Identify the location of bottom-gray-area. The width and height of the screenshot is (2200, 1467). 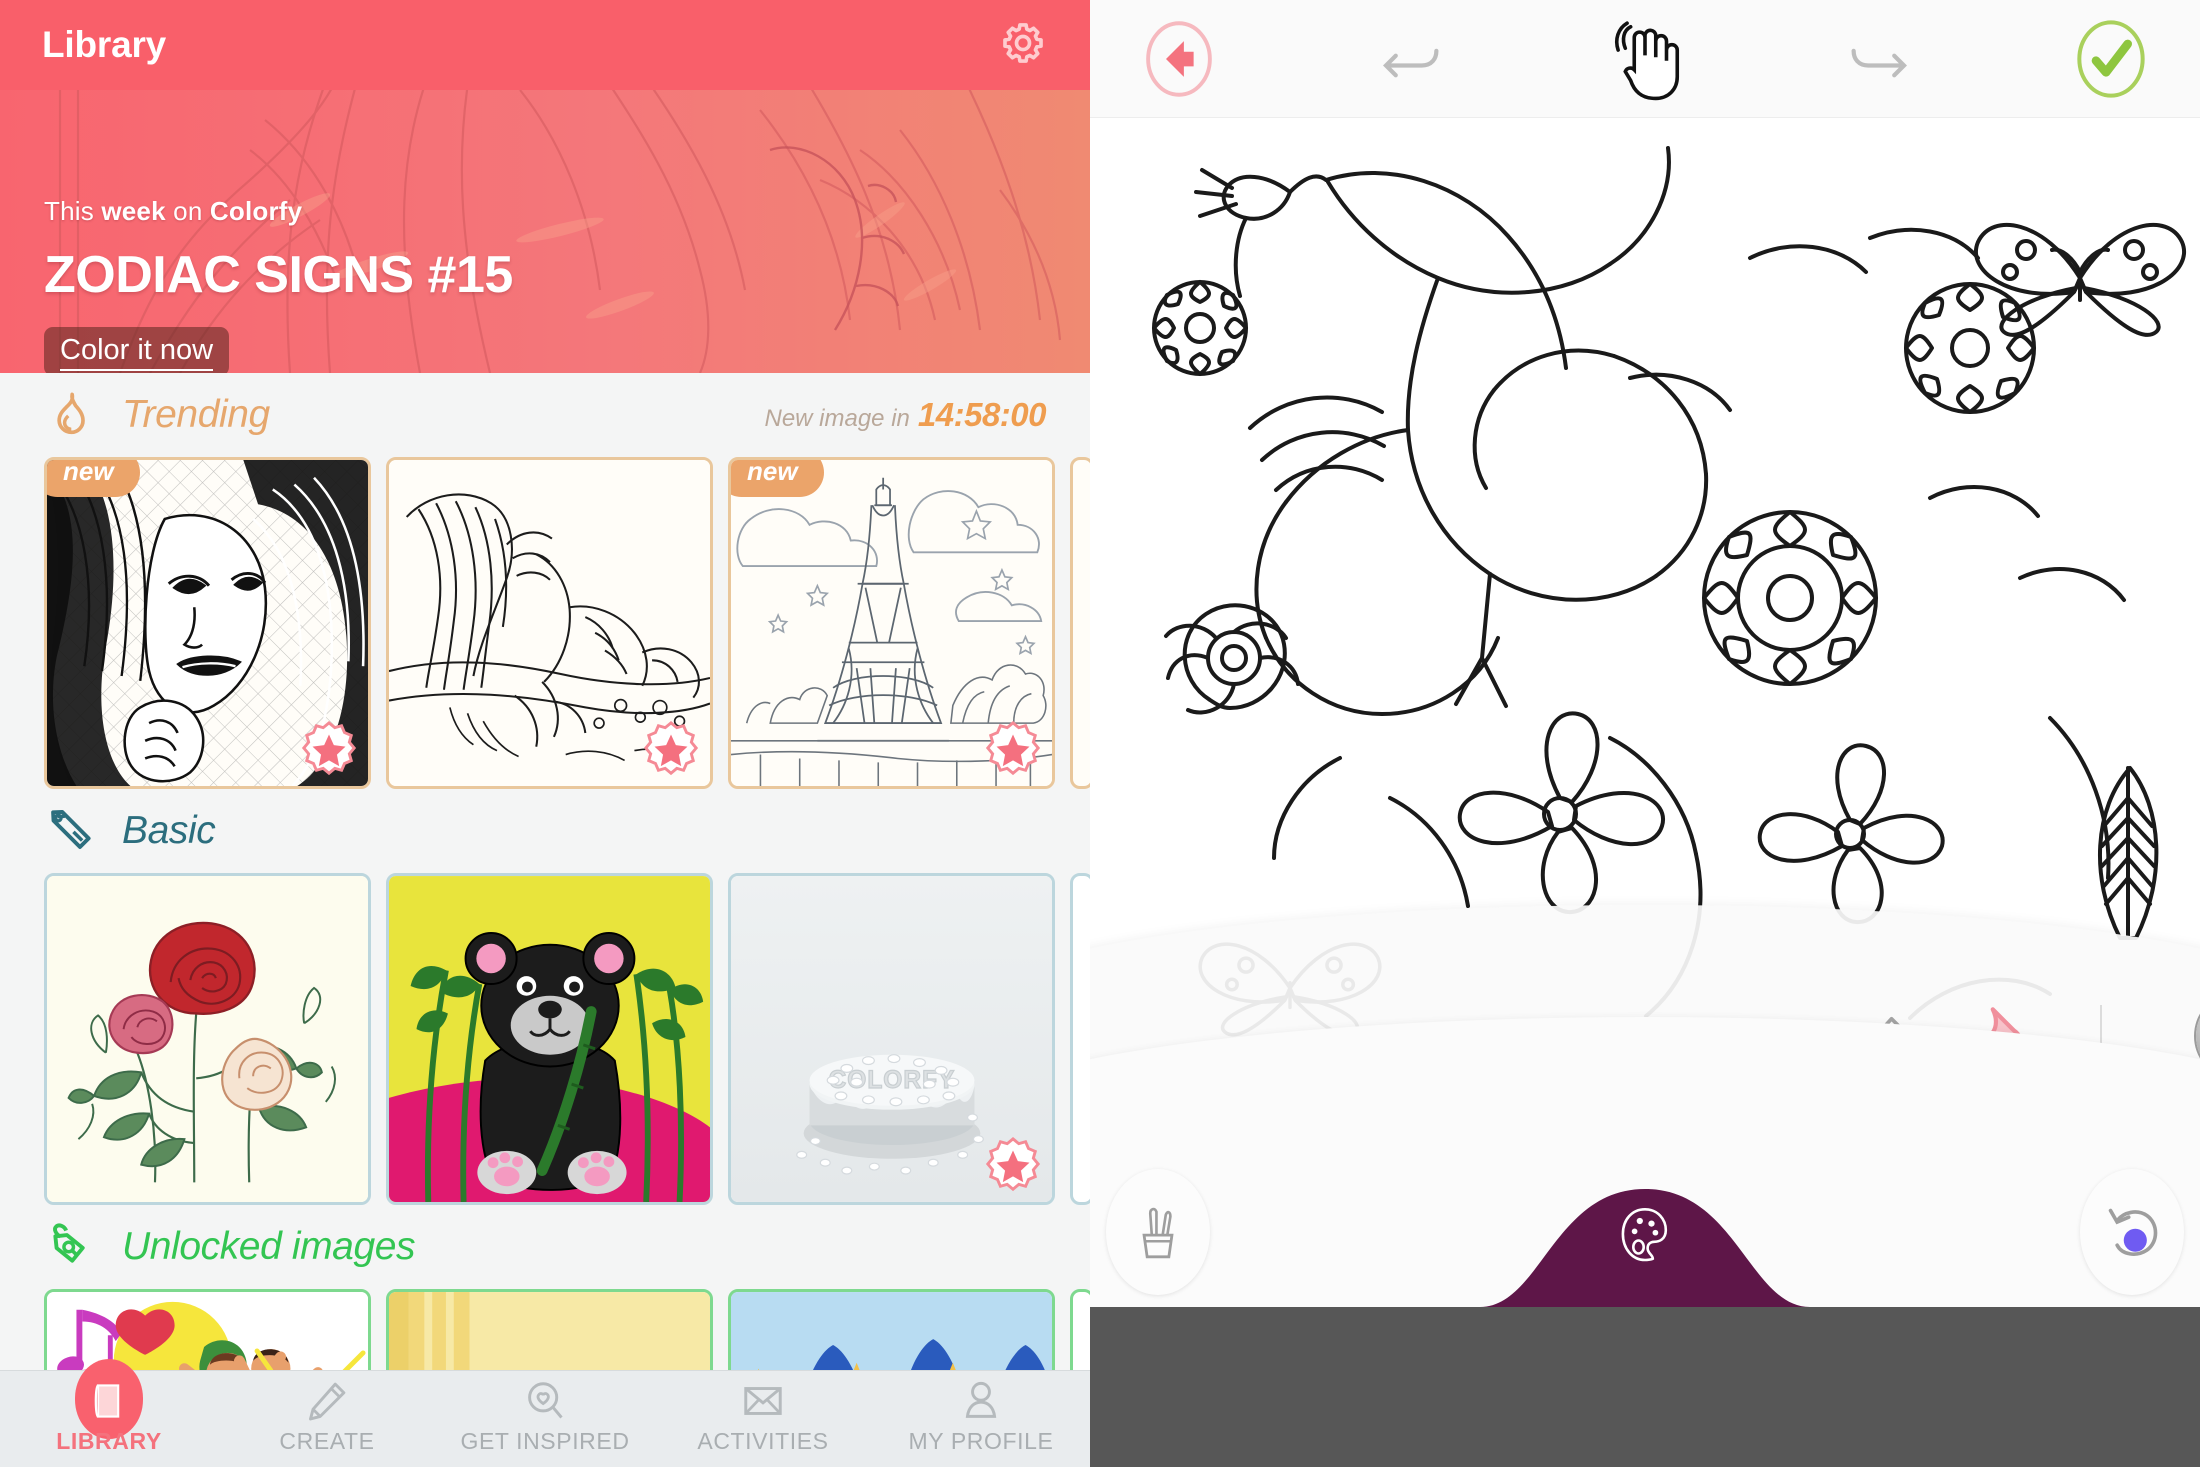
(1645, 1387).